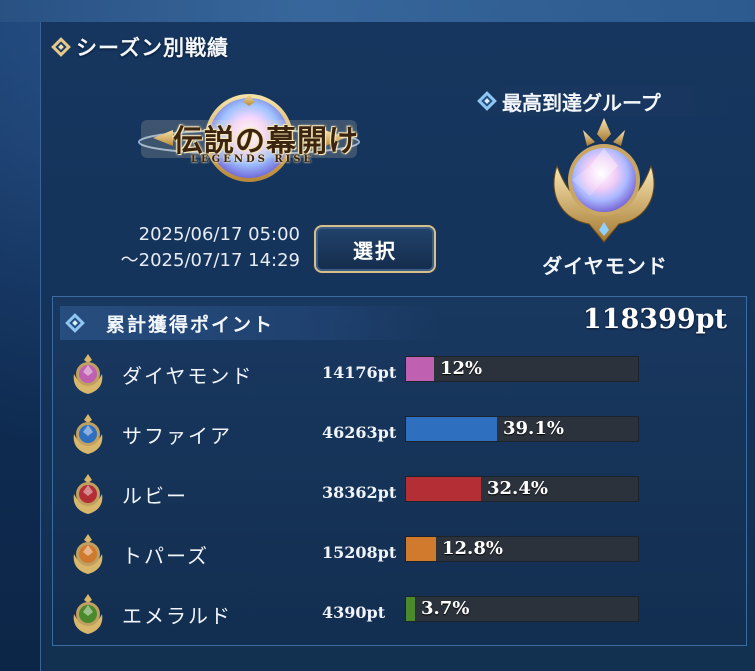 The image size is (755, 671). Describe the element at coordinates (359, 552) in the screenshot. I see `rank-points: 15208pt` at that location.